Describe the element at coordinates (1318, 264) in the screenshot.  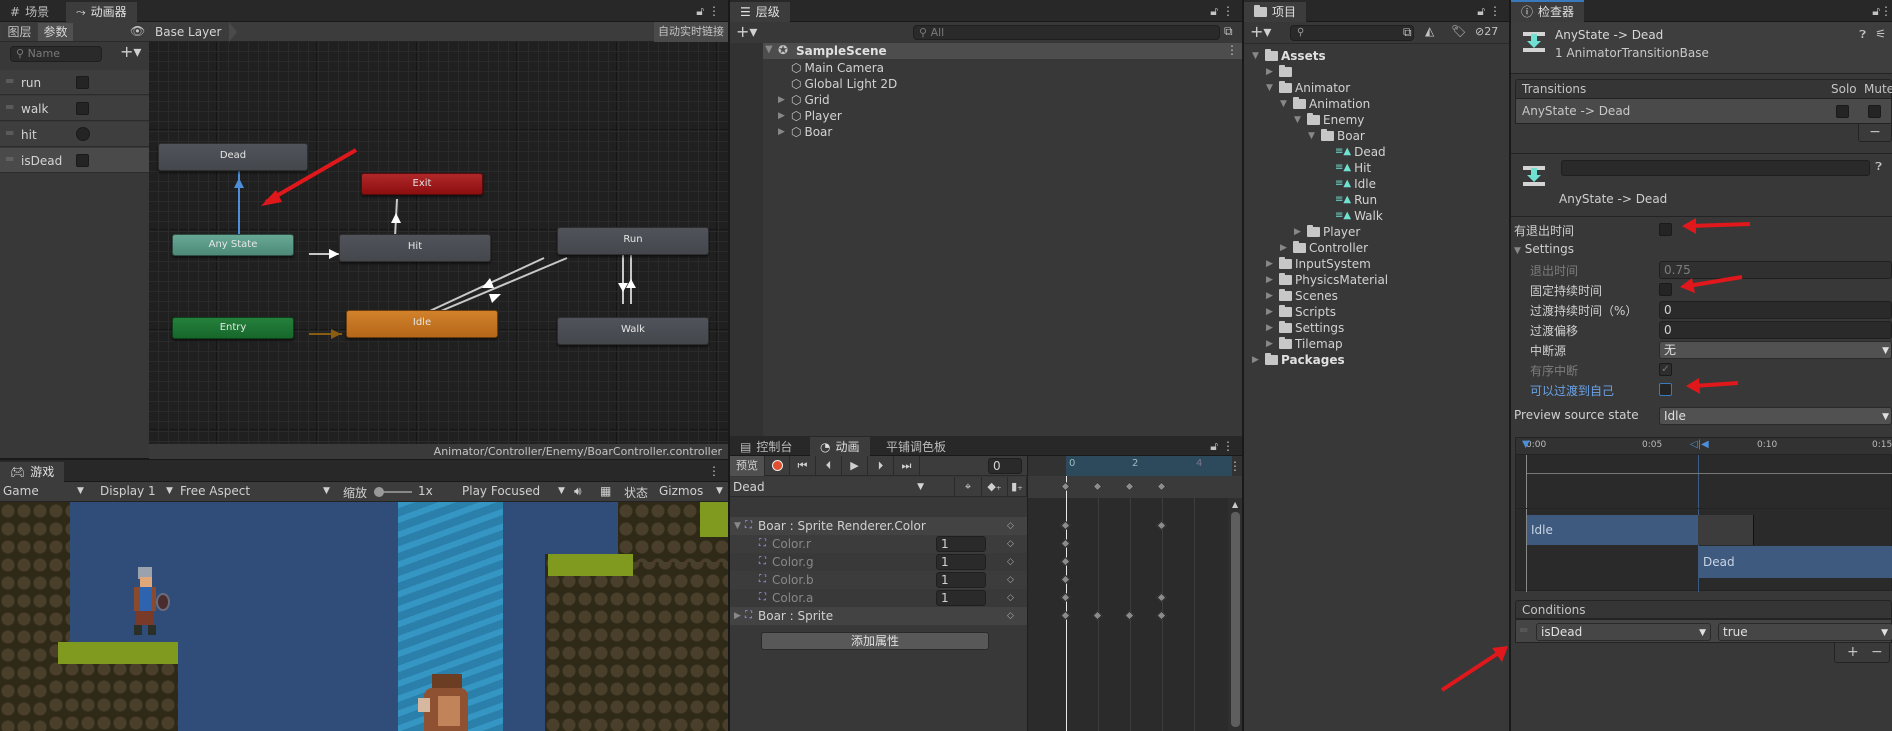
I see `project-item: ▶ InputSystem` at that location.